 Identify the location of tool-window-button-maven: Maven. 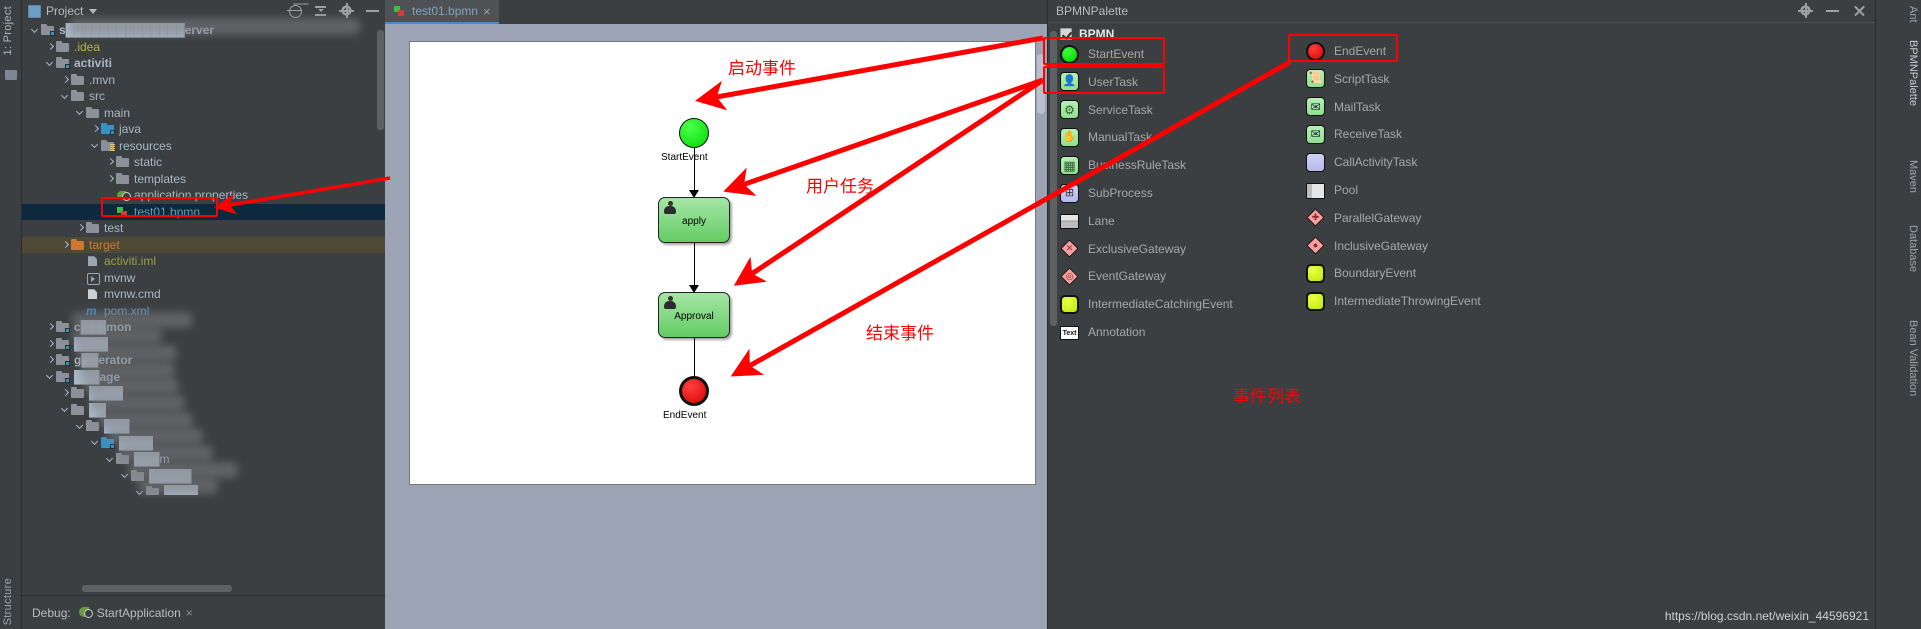
(1913, 176).